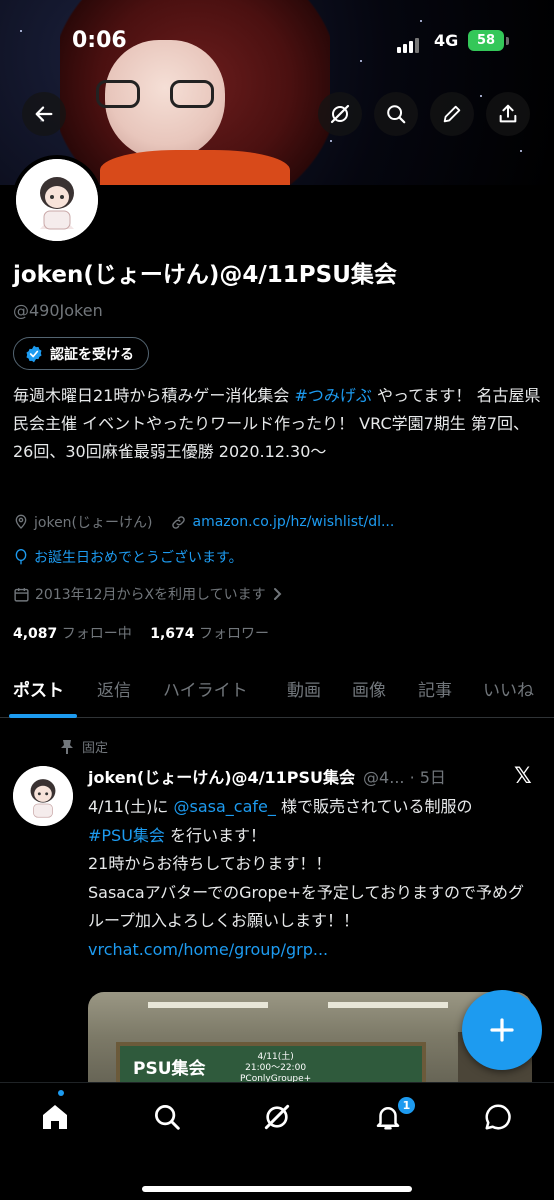 Image resolution: width=554 pixels, height=1200 pixels. I want to click on chevron-right-icon, so click(278, 594).